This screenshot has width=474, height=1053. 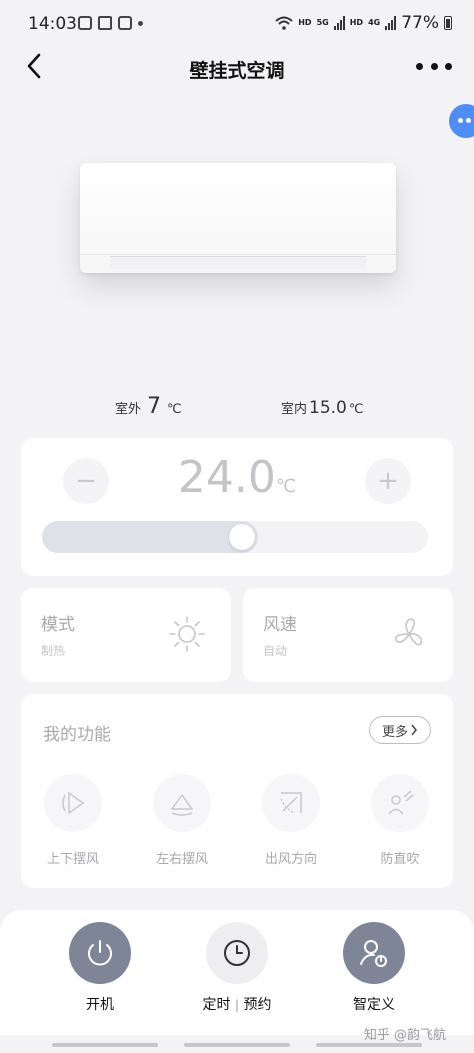 What do you see at coordinates (305, 22) in the screenshot?
I see `hd-label: HD` at bounding box center [305, 22].